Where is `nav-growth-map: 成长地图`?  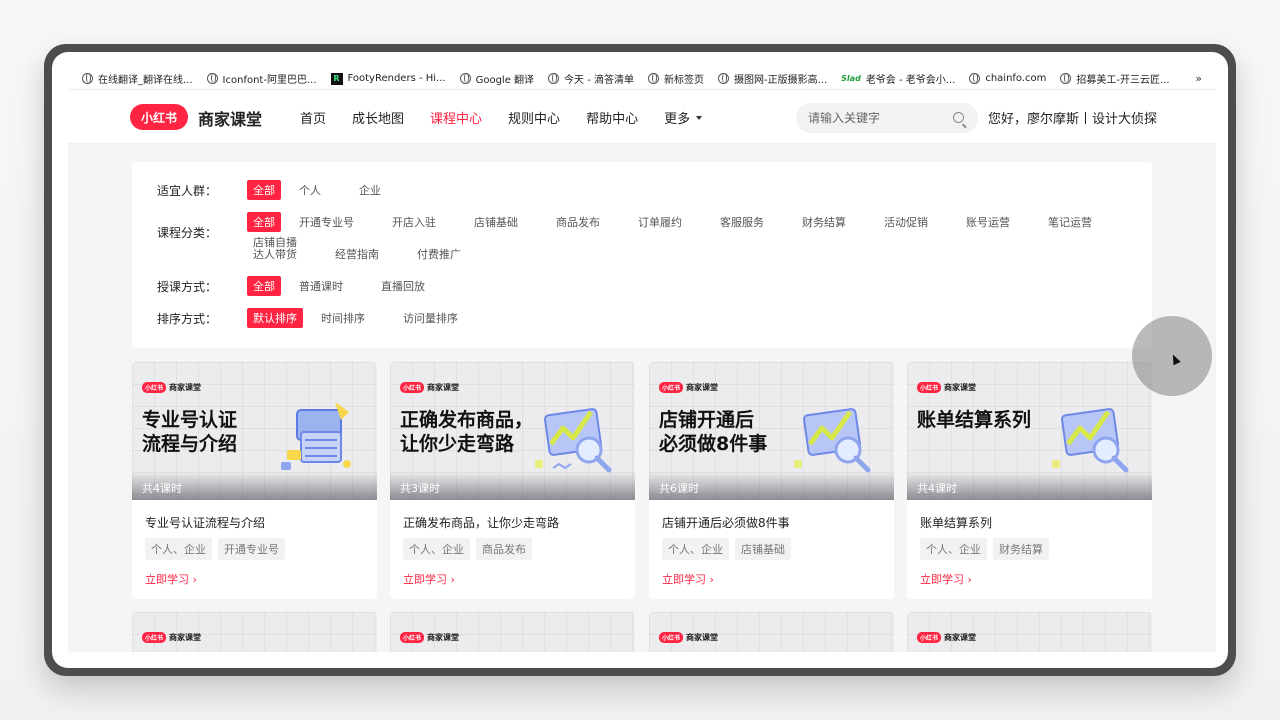
nav-growth-map: 成长地图 is located at coordinates (378, 117).